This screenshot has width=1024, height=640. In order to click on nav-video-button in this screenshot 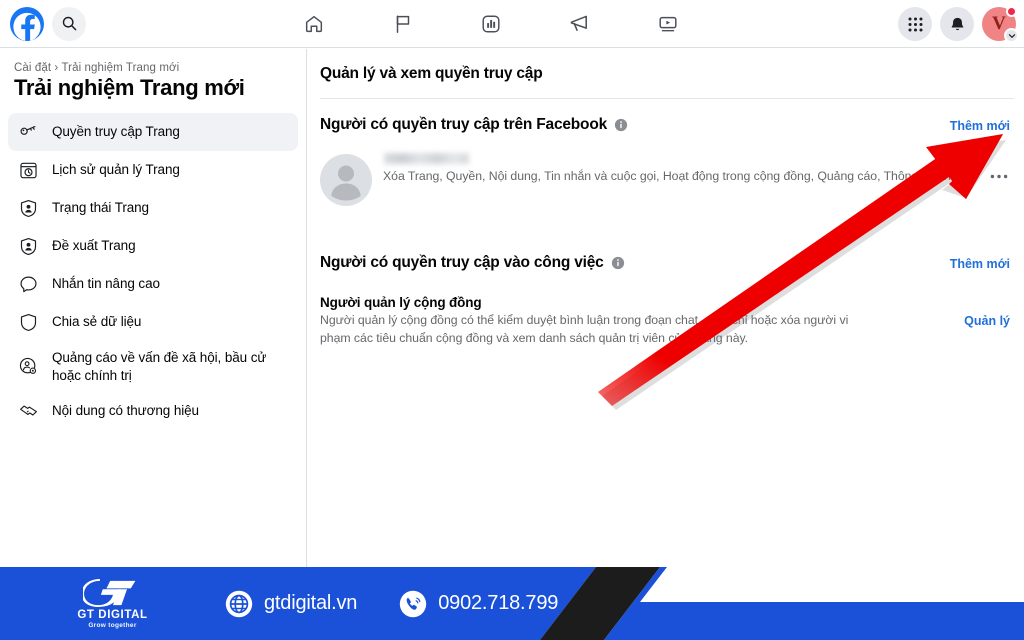, I will do `click(668, 24)`.